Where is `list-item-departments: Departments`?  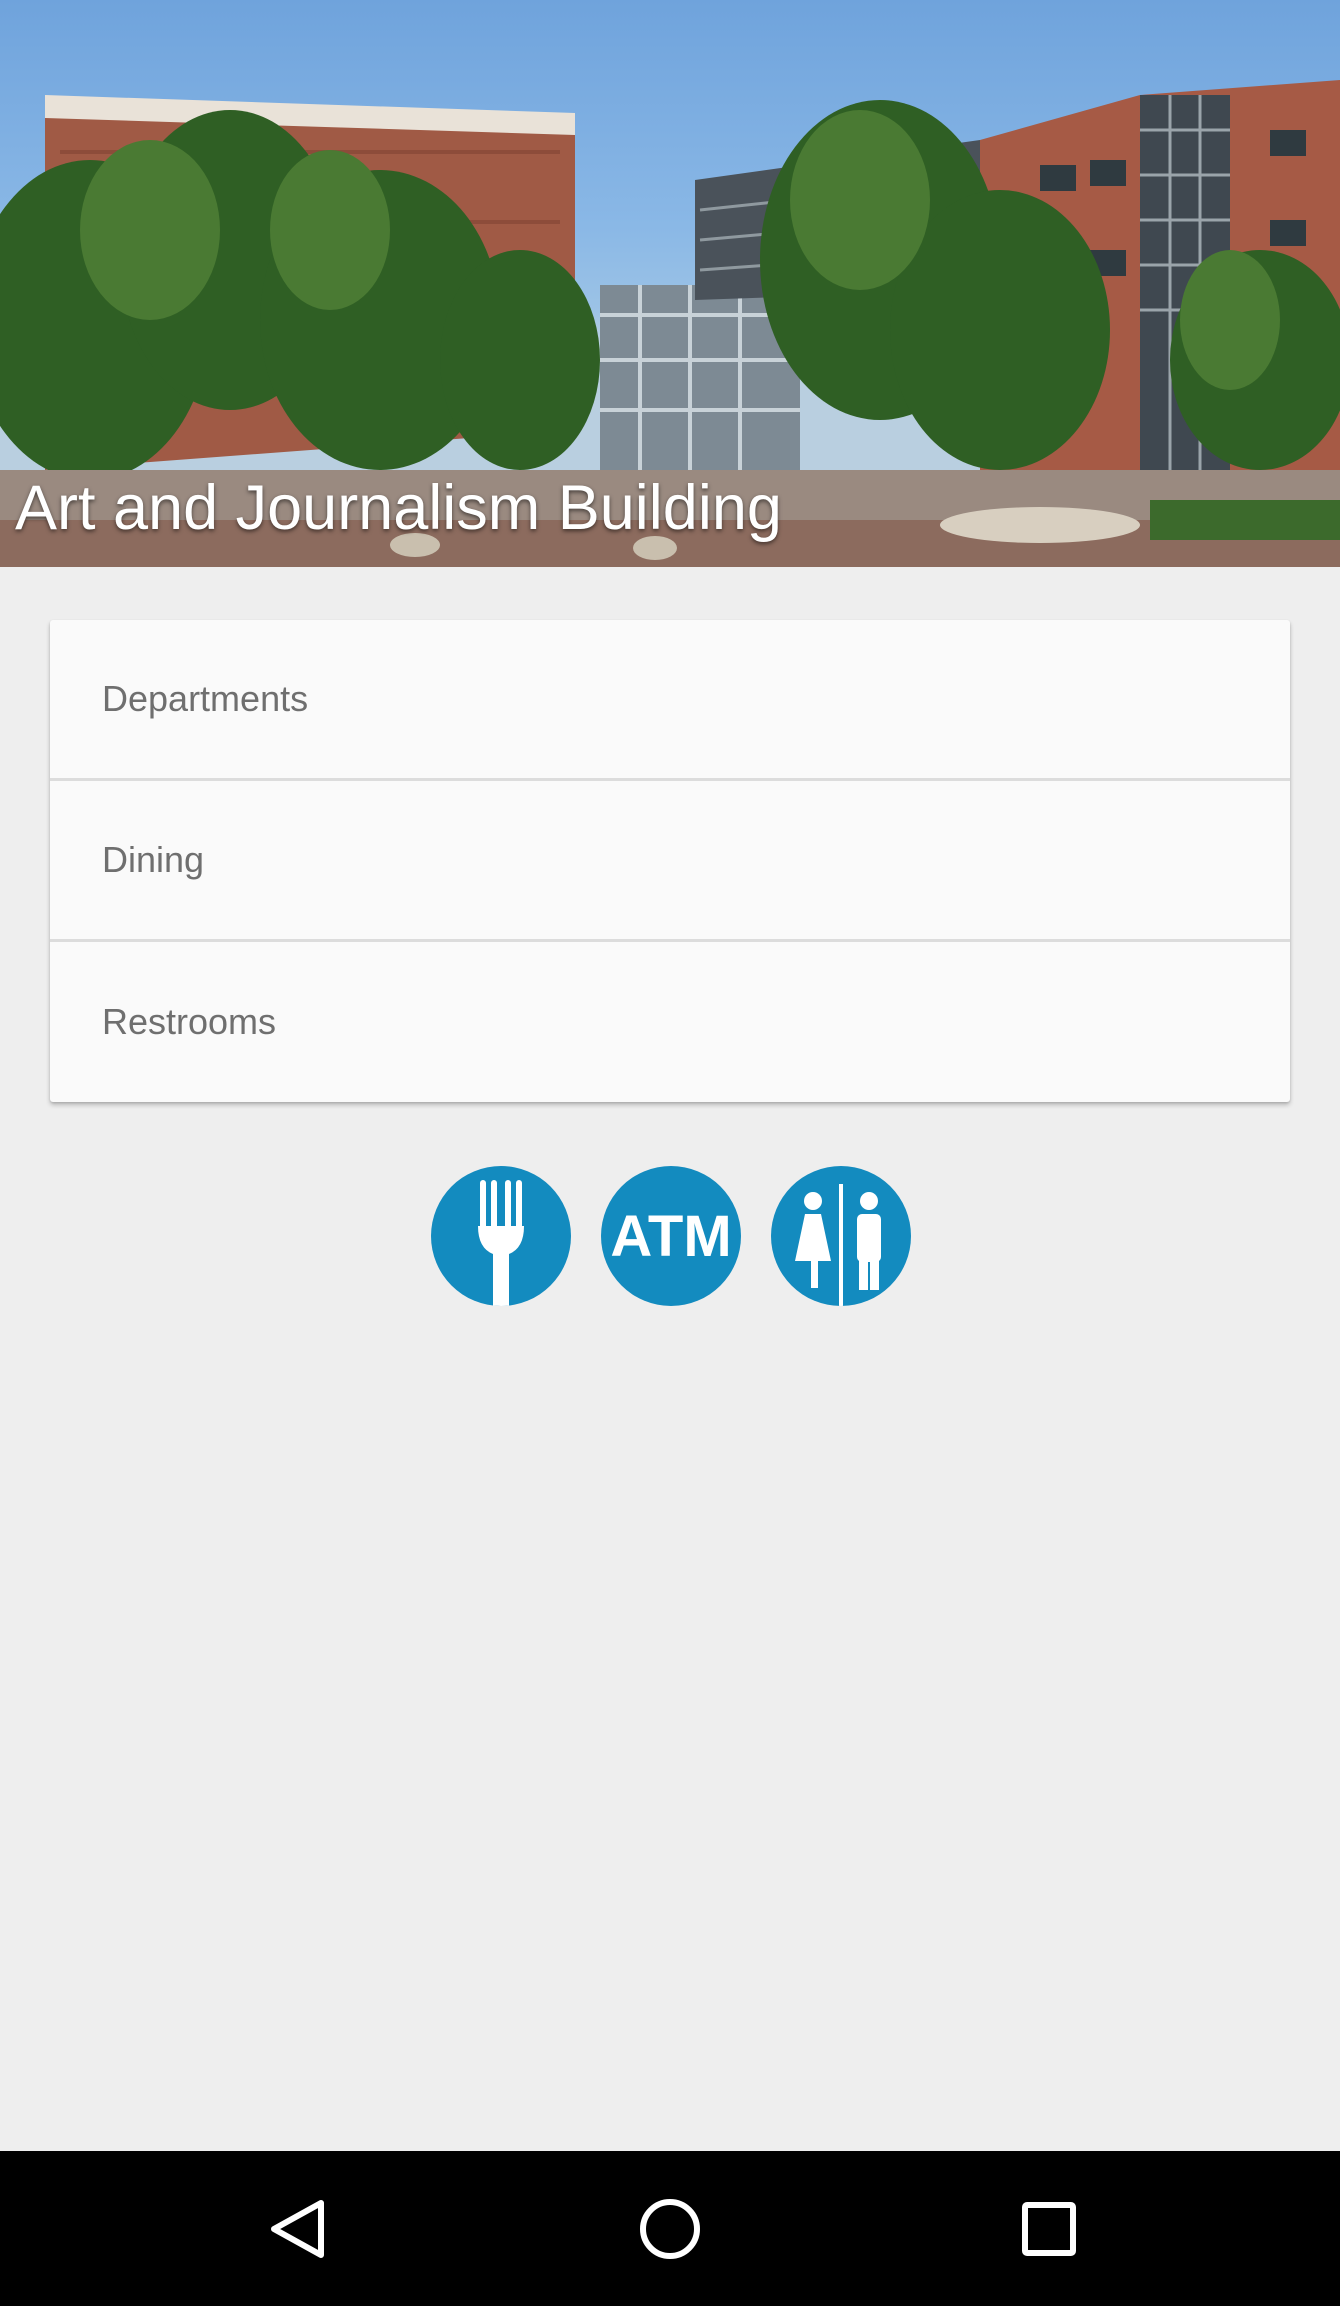 list-item-departments: Departments is located at coordinates (670, 700).